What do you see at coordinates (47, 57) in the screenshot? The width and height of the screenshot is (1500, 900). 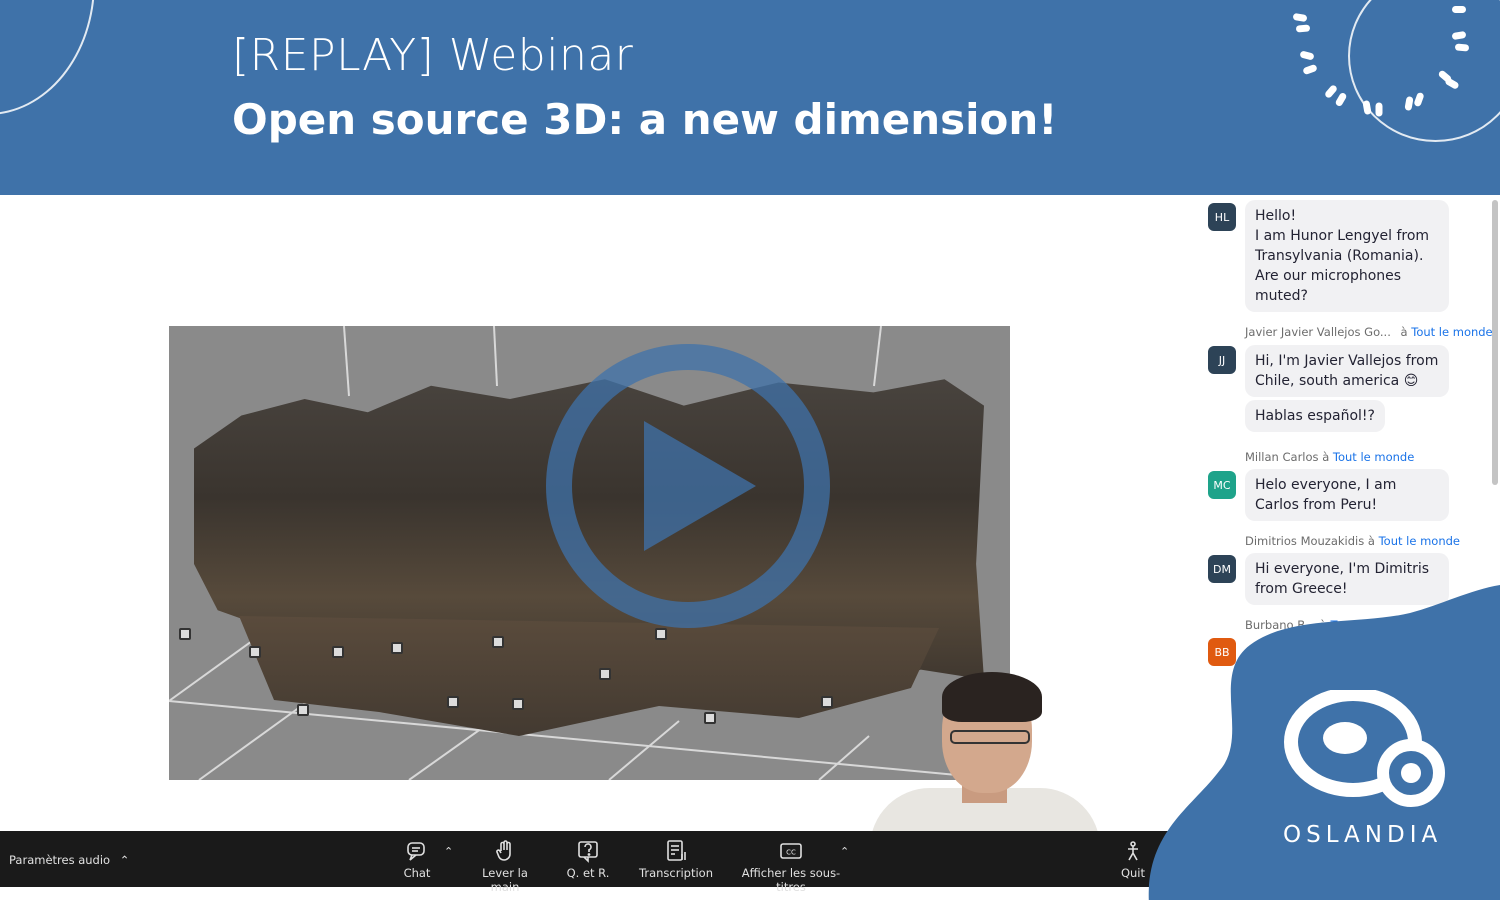 I see `decorative-arc` at bounding box center [47, 57].